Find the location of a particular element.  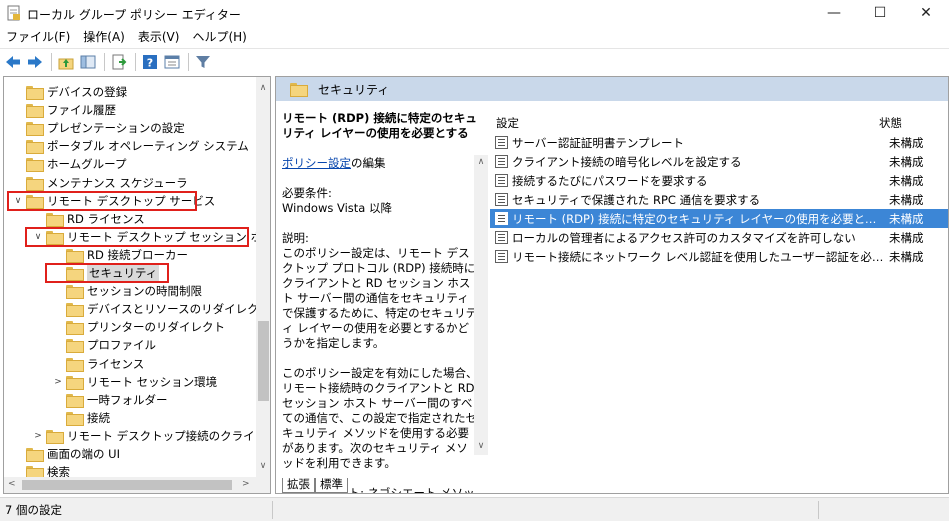

setting-row: クライアント接続の暗号化レベルを設定する 未構成 is located at coordinates (719, 161).